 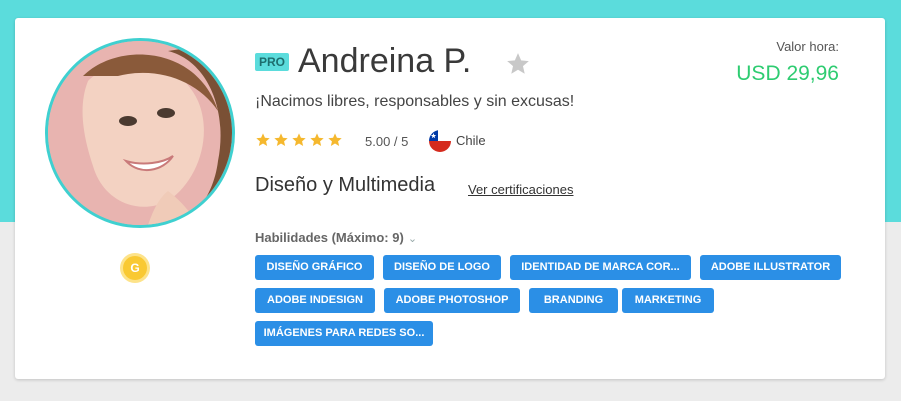 I want to click on skill-tag: ADOBE ILLUSTRATOR, so click(x=770, y=267).